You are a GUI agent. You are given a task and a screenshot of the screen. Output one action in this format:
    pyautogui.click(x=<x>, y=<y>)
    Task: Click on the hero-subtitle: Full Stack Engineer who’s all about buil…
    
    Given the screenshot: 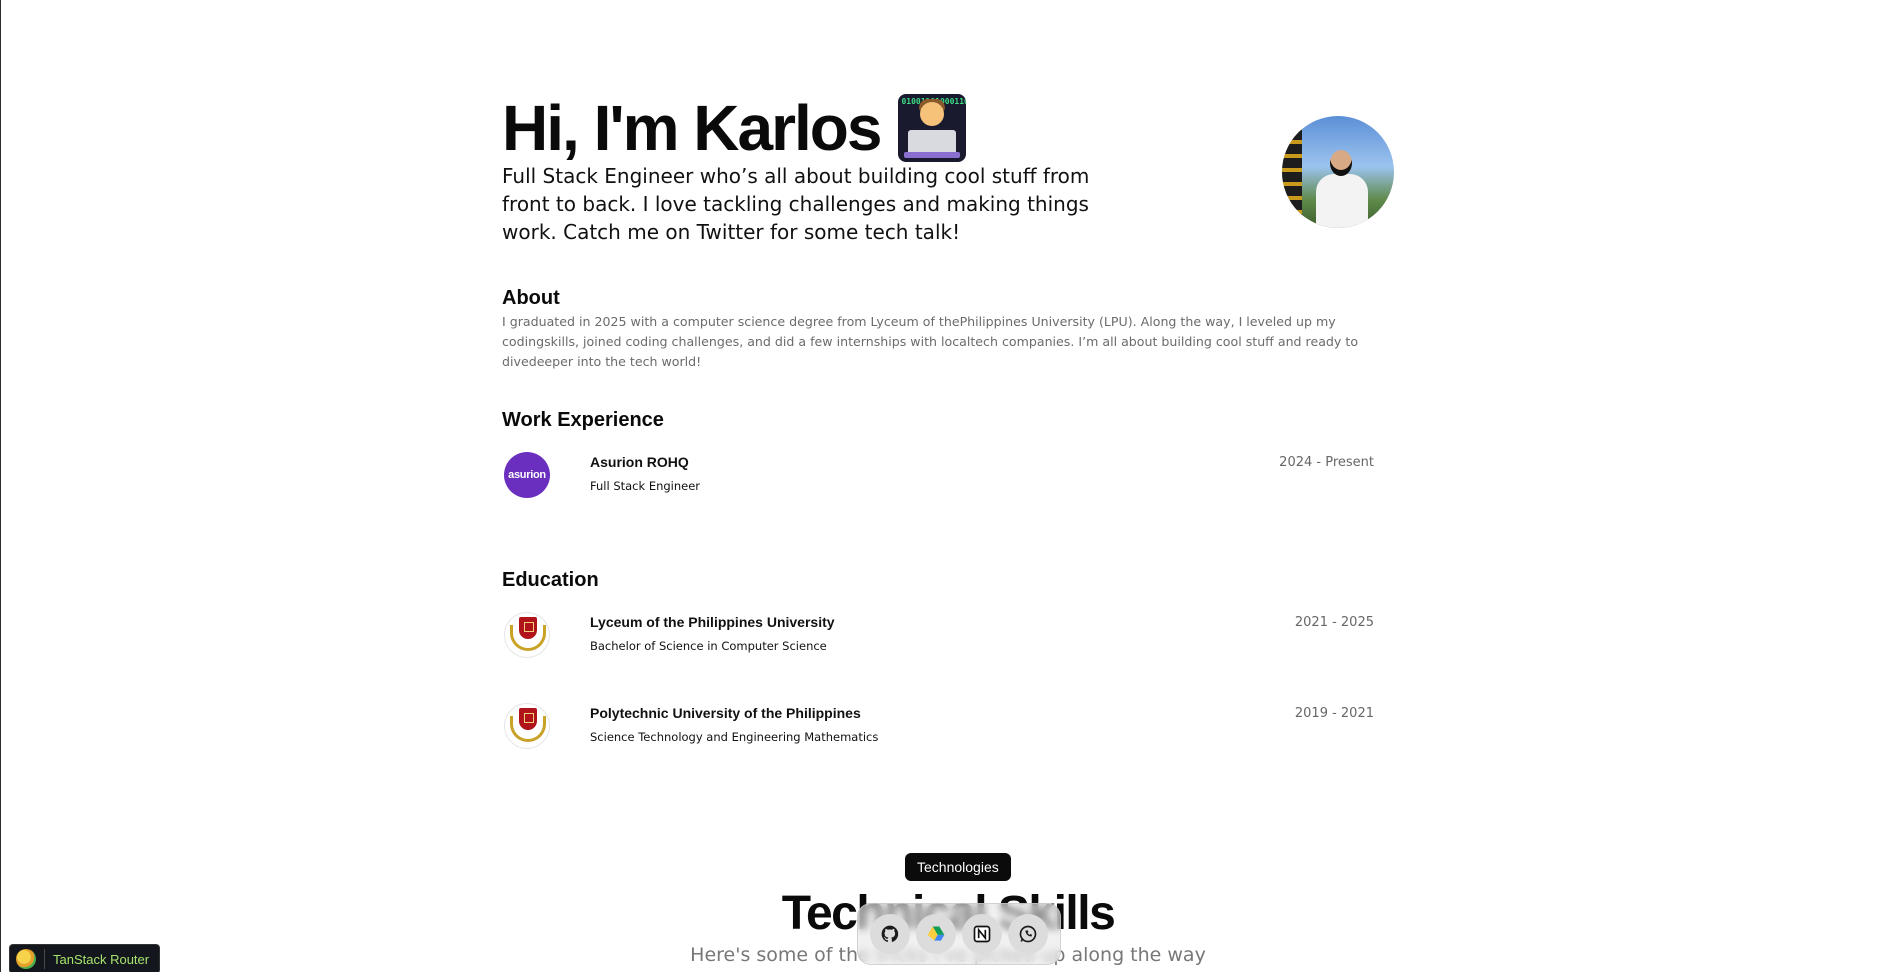 What is the action you would take?
    pyautogui.click(x=796, y=204)
    